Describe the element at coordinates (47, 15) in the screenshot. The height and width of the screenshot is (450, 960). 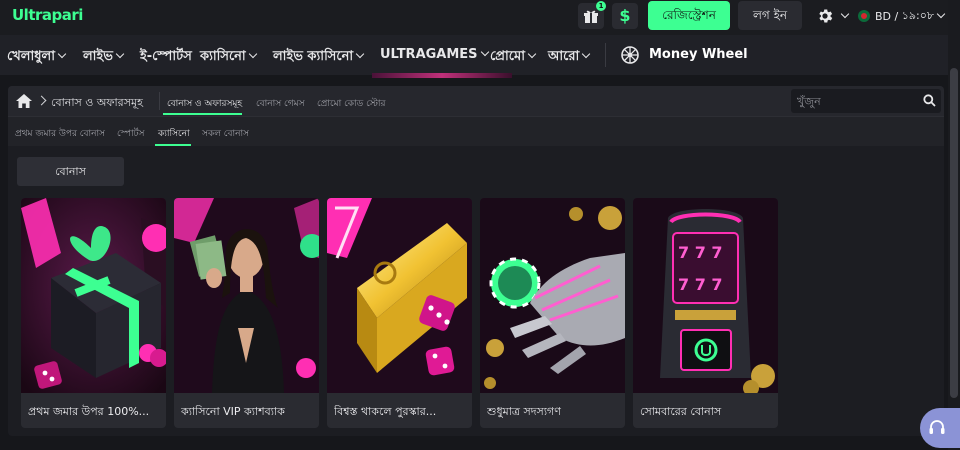
I see `brand-logo: Ultrapari` at that location.